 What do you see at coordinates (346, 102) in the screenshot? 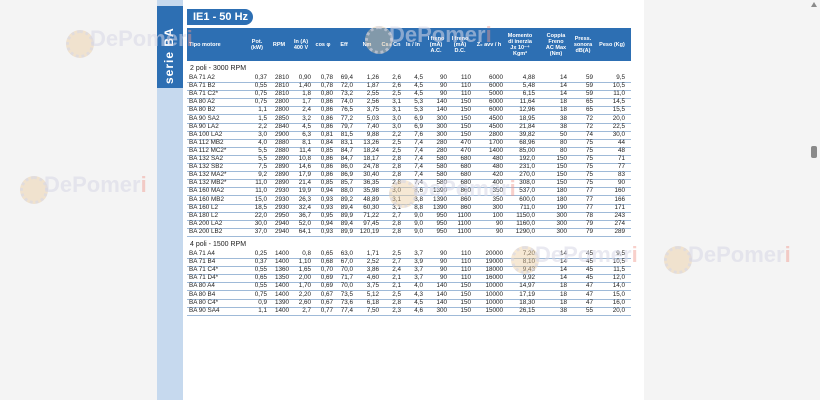
I see `table-cell-eff: 74,0` at bounding box center [346, 102].